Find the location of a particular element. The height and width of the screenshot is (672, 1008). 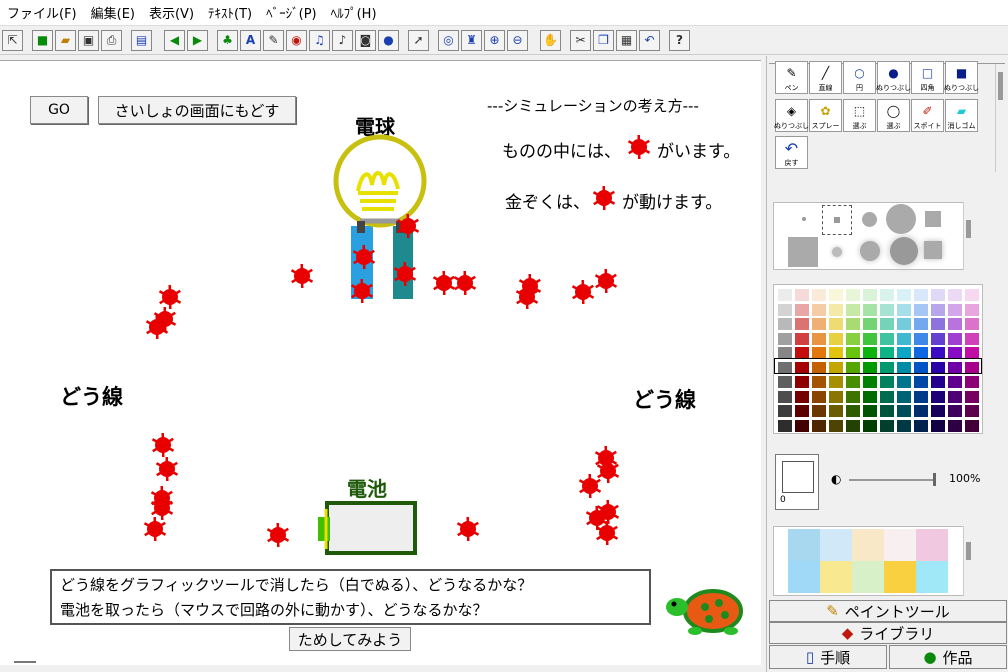

menu-edit: 編集(E) is located at coordinates (113, 12).